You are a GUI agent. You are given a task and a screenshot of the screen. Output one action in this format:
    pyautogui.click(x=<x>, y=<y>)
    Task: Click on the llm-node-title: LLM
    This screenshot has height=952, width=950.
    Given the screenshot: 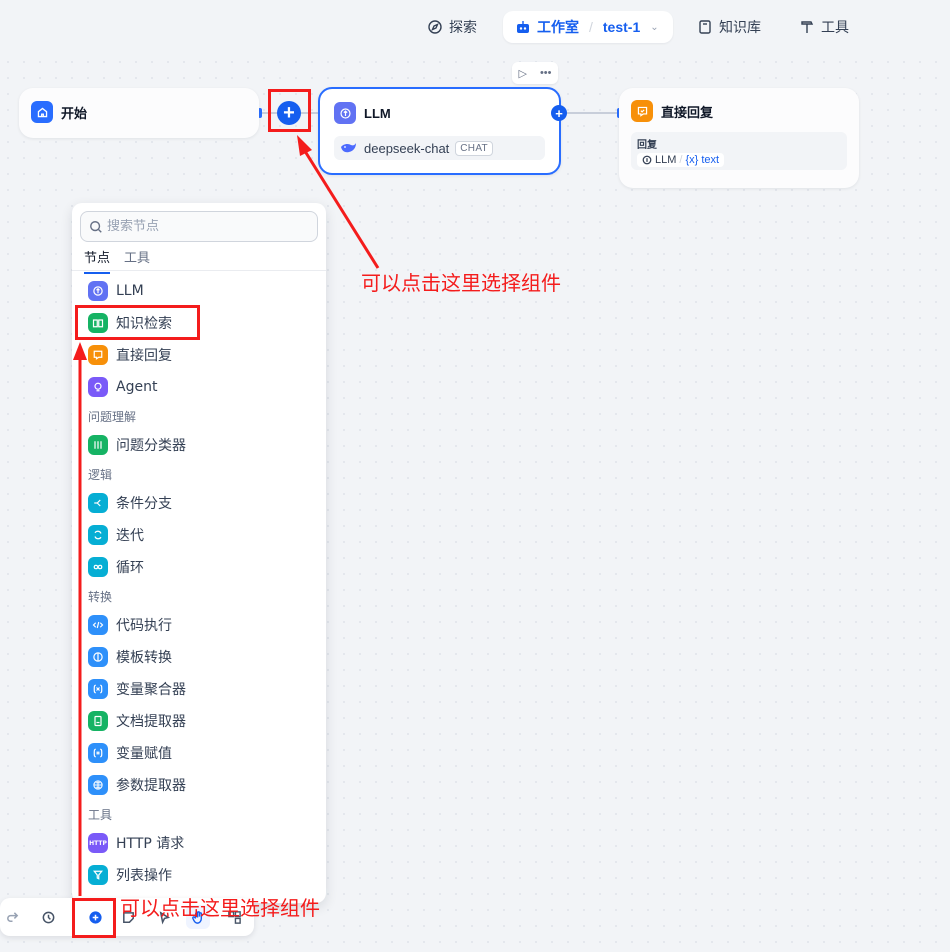 What is the action you would take?
    pyautogui.click(x=377, y=113)
    